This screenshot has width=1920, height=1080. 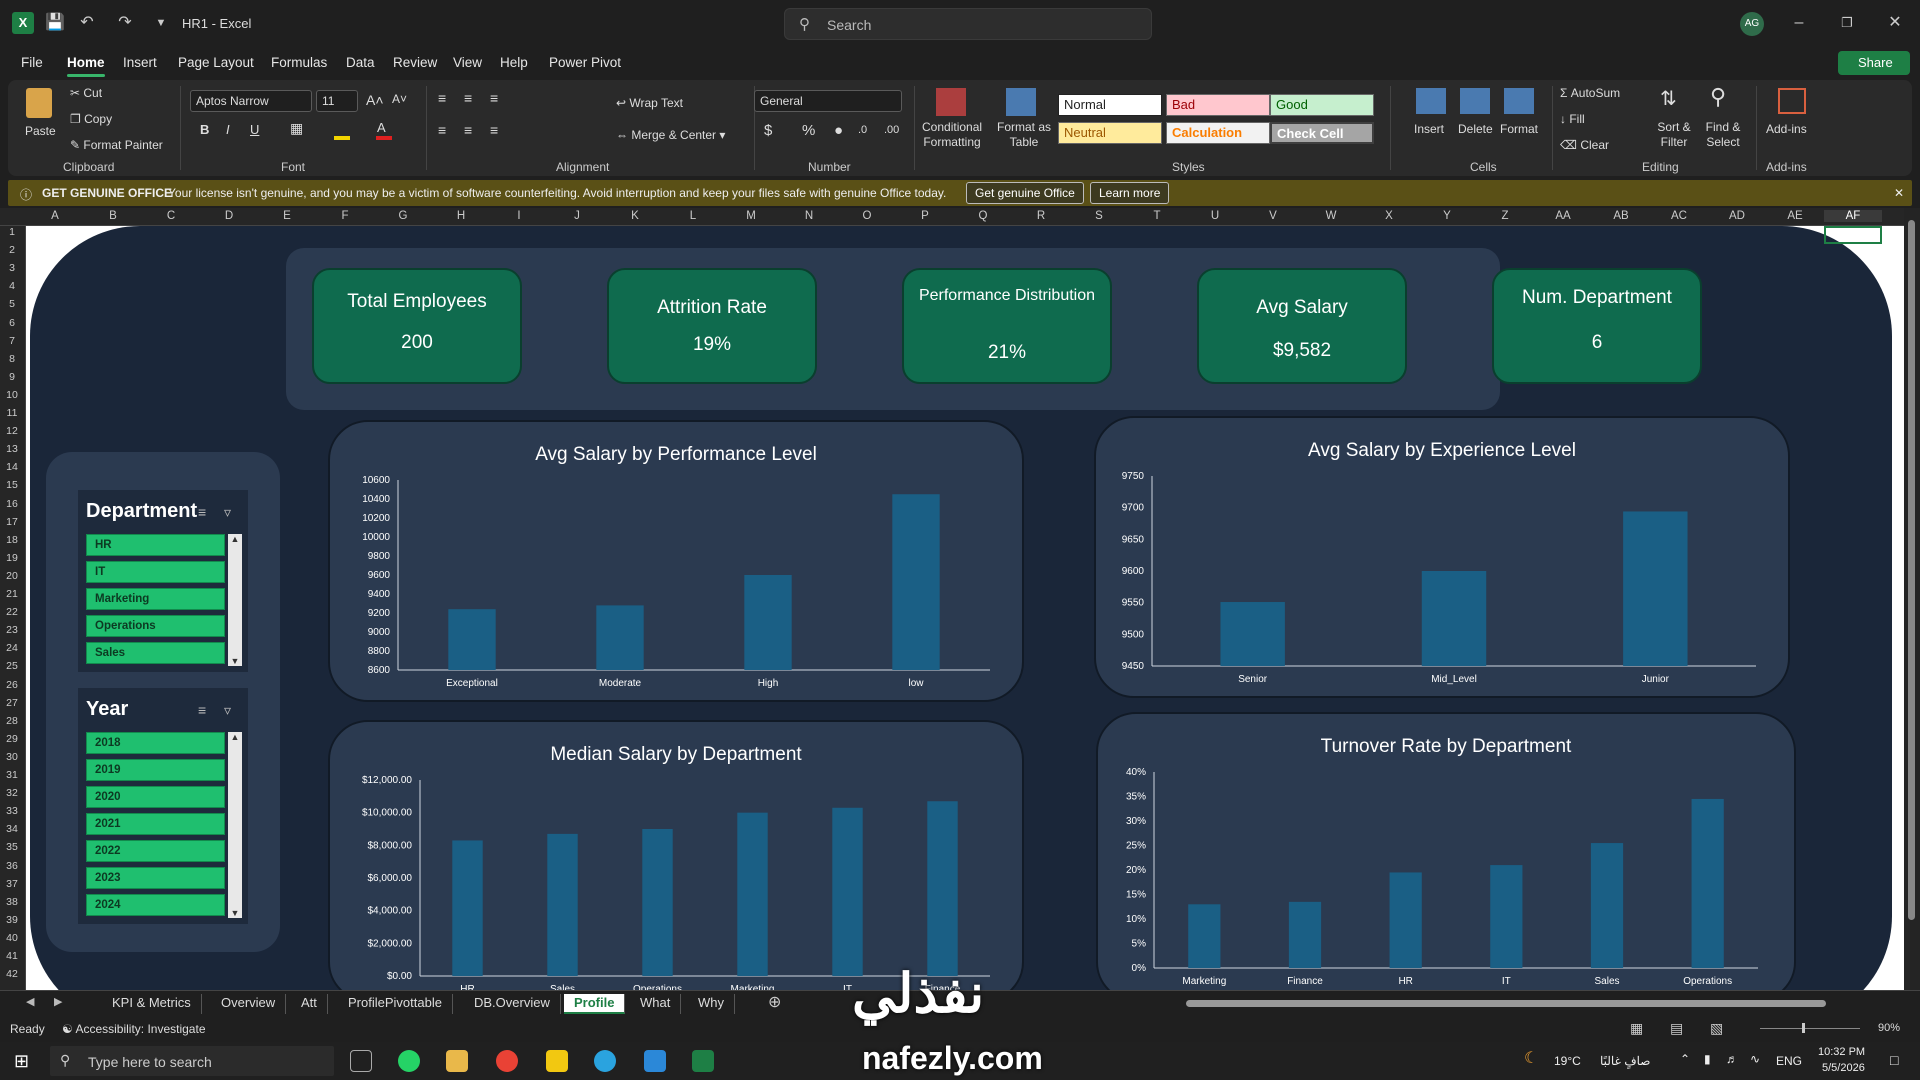 I want to click on row-header: 23, so click(x=12, y=630).